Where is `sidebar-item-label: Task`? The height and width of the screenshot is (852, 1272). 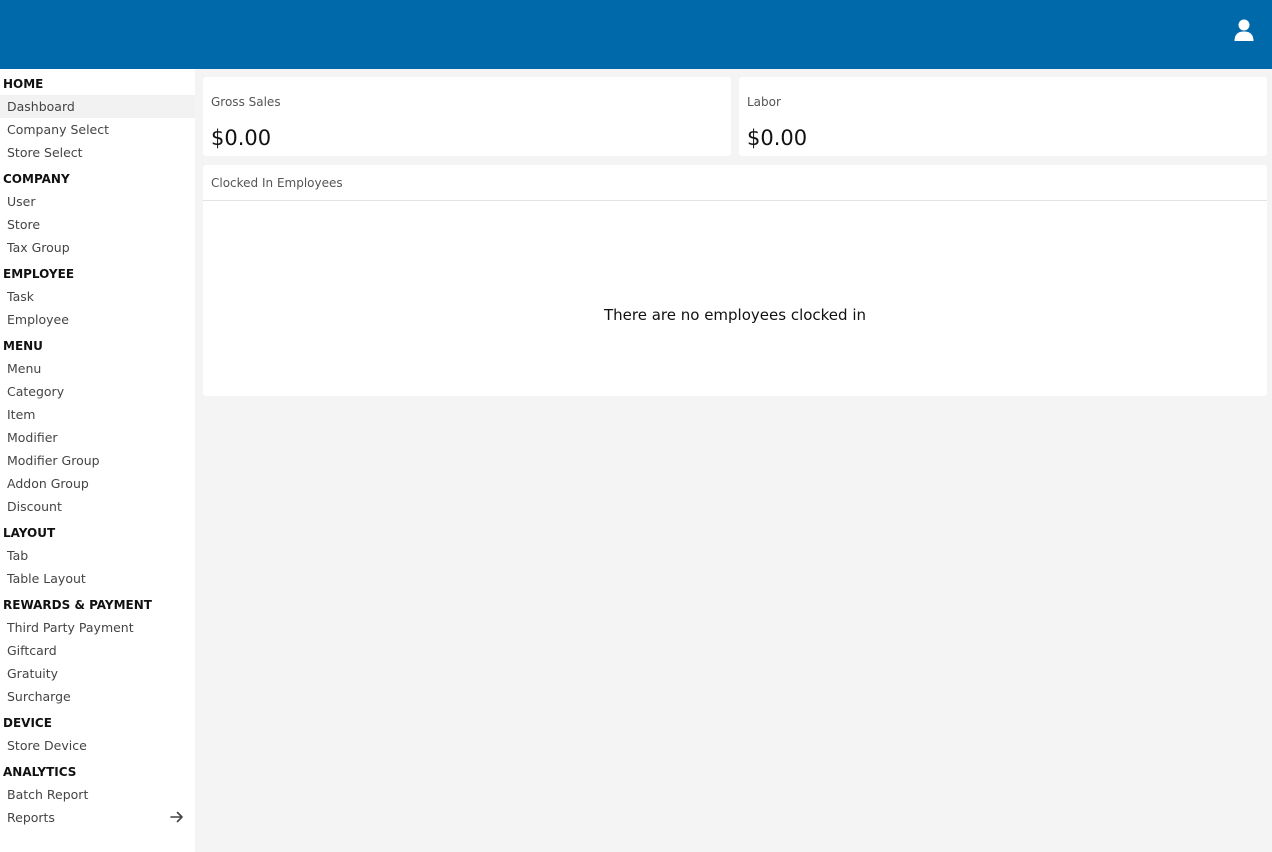 sidebar-item-label: Task is located at coordinates (20, 296).